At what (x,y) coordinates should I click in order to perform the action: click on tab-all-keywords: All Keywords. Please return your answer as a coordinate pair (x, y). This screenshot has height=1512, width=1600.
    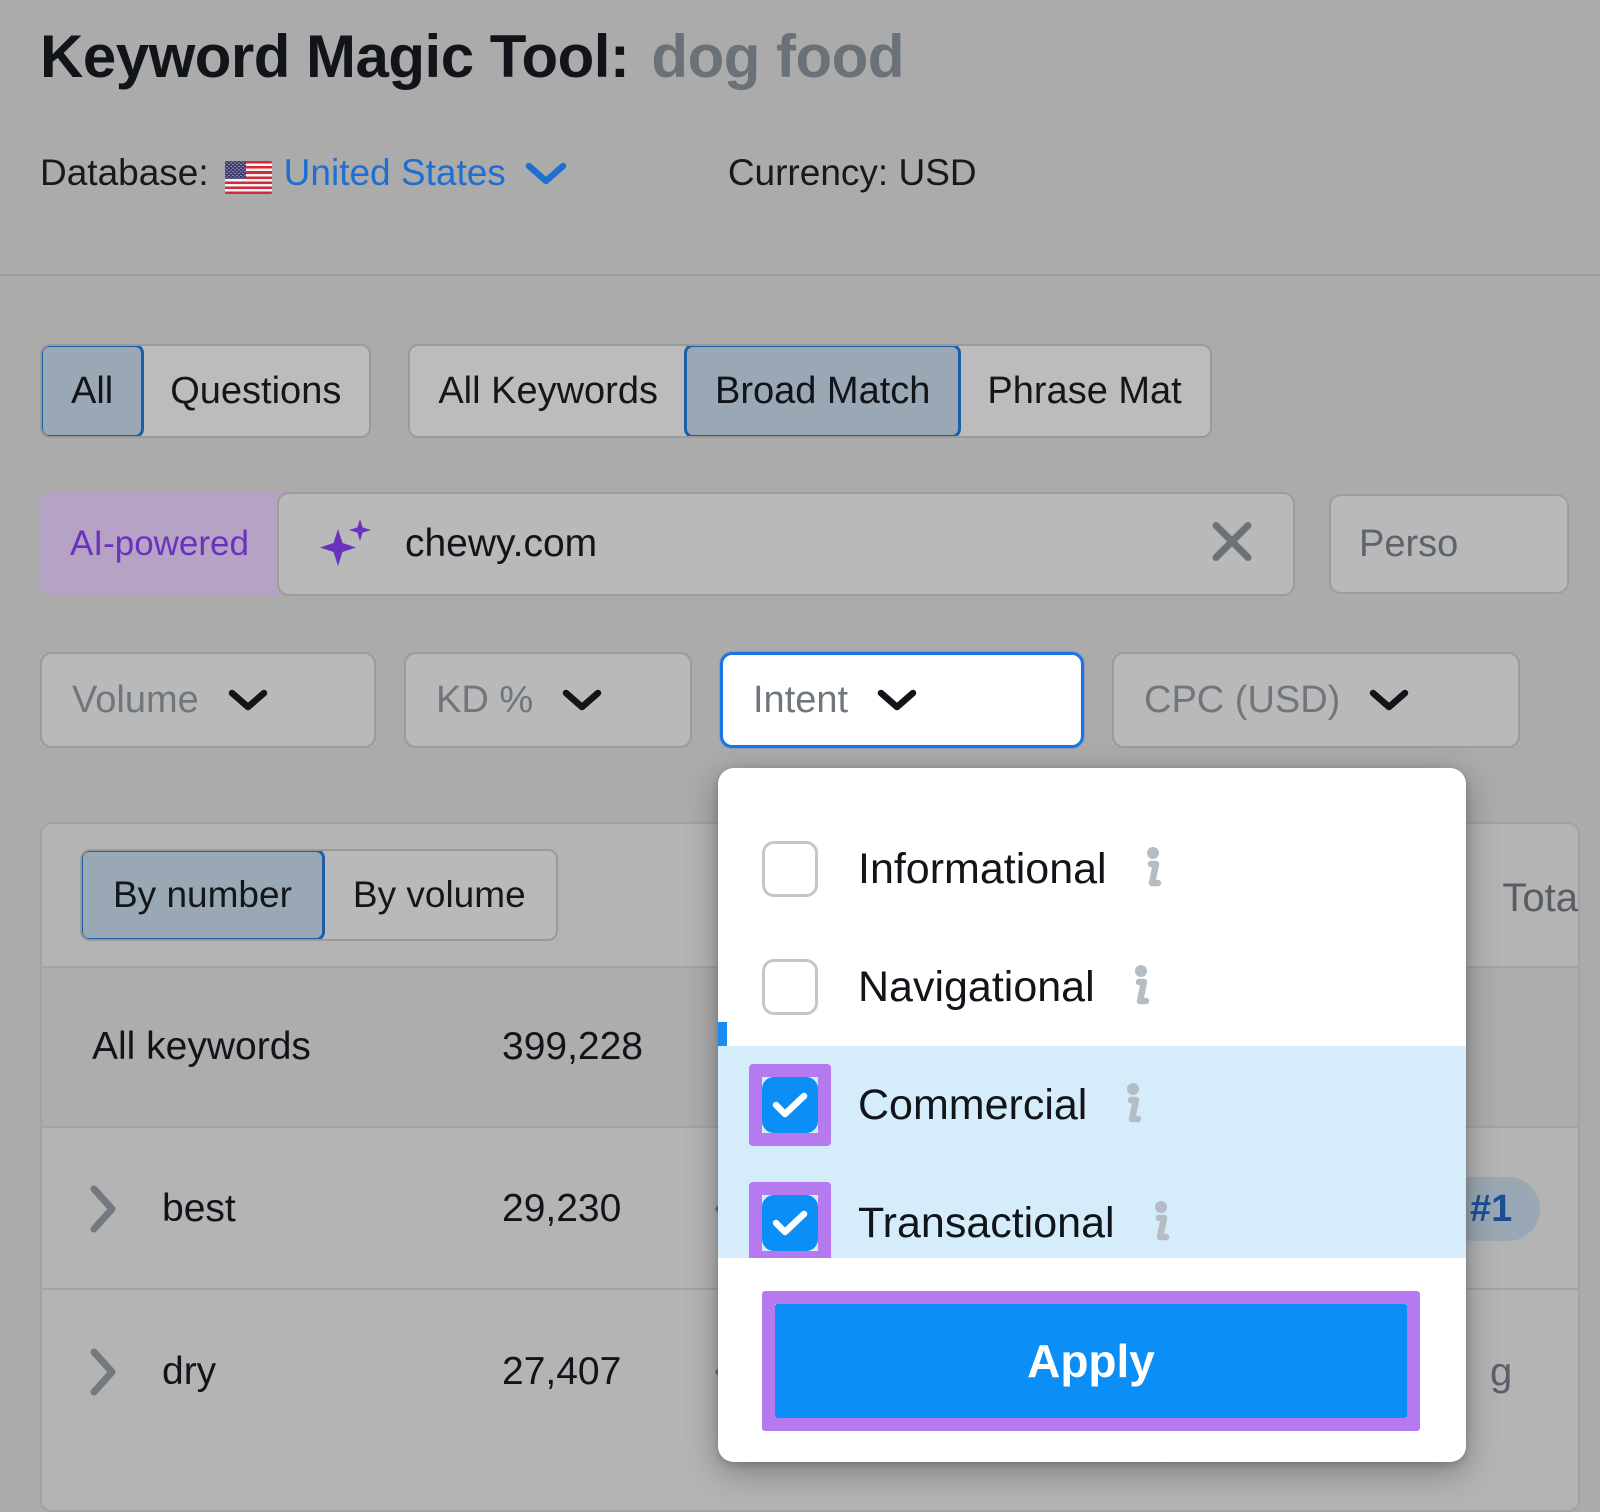
    Looking at the image, I should click on (548, 391).